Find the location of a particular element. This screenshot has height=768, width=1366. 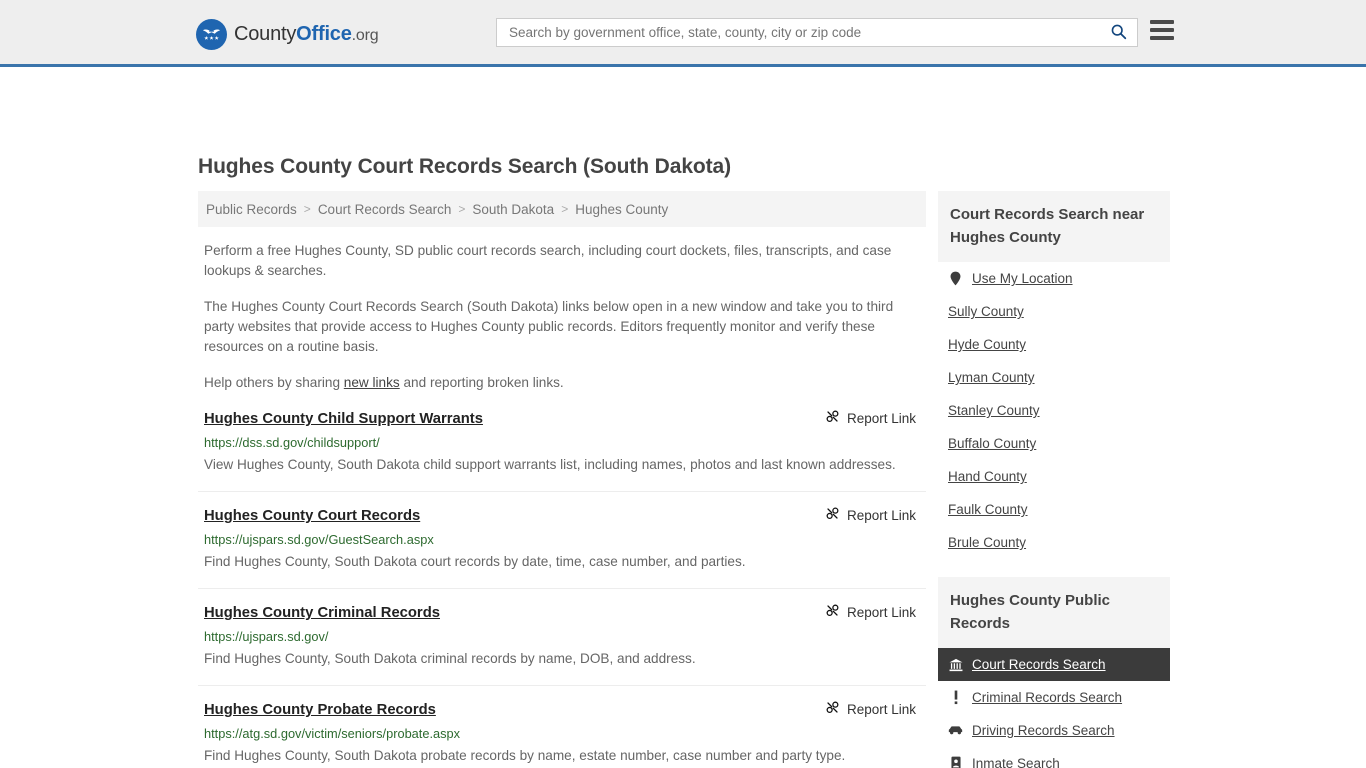

sidebar-item-label: Driving Records Search is located at coordinates (1043, 730).